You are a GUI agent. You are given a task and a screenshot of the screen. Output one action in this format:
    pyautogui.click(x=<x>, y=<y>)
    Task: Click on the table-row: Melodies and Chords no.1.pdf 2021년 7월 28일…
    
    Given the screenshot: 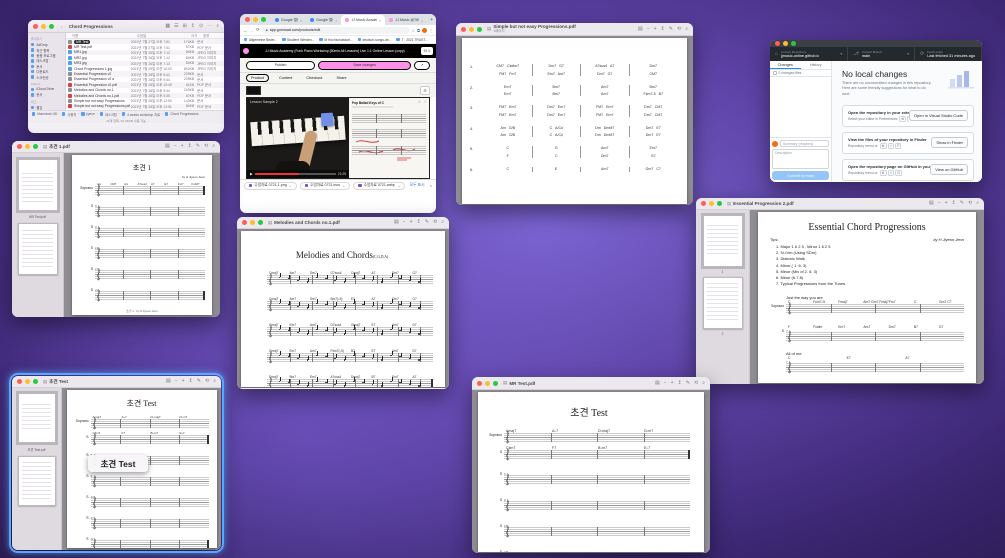 What is the action you would take?
    pyautogui.click(x=145, y=95)
    